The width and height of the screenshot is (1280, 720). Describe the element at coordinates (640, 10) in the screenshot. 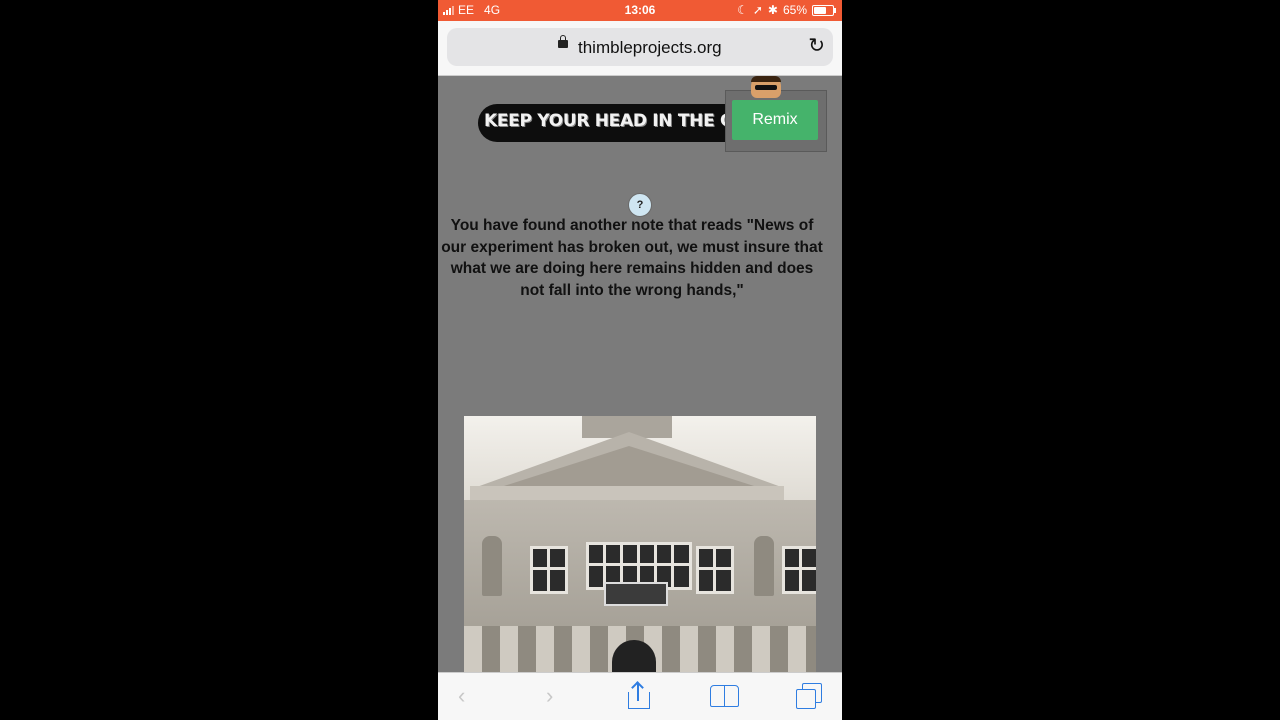

I see `status-bar: EE 4G 13:06 ☾ ➚ ✱ 65%` at that location.